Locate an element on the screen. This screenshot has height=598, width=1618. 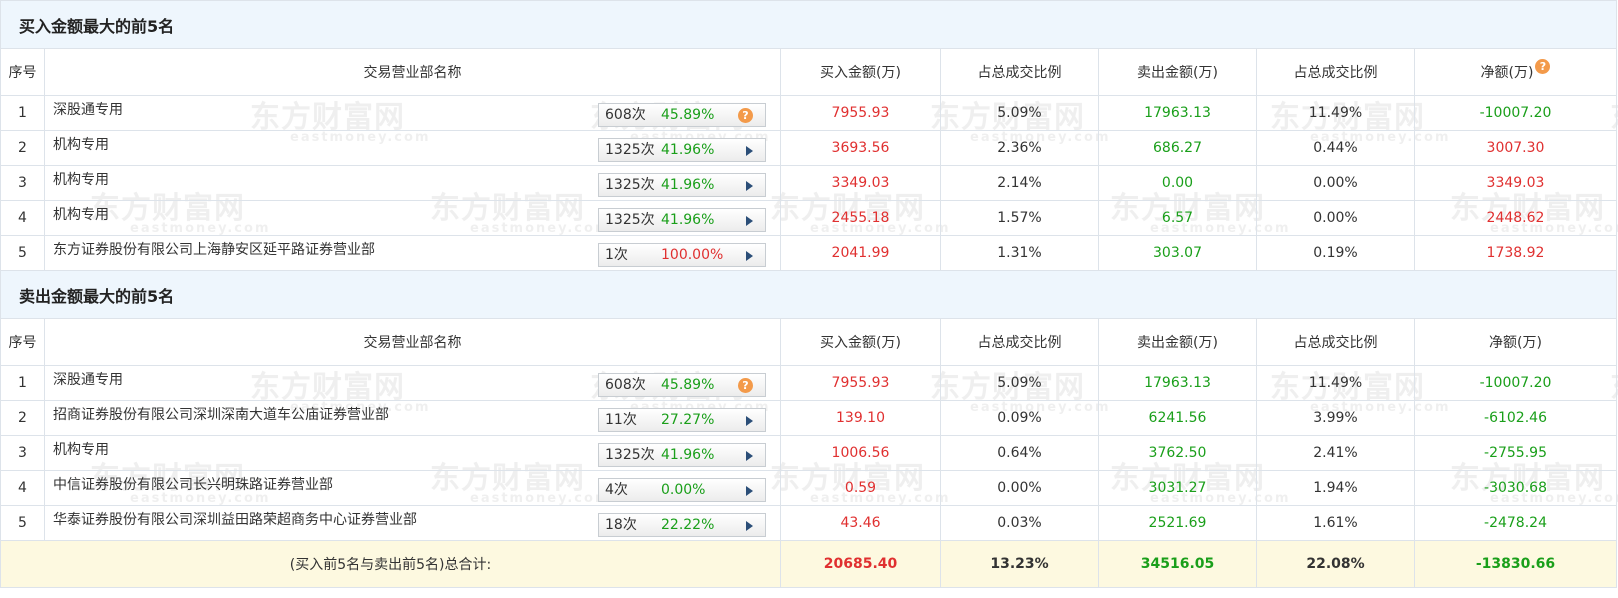
sell-amount: 17963.13 is located at coordinates (1177, 113).